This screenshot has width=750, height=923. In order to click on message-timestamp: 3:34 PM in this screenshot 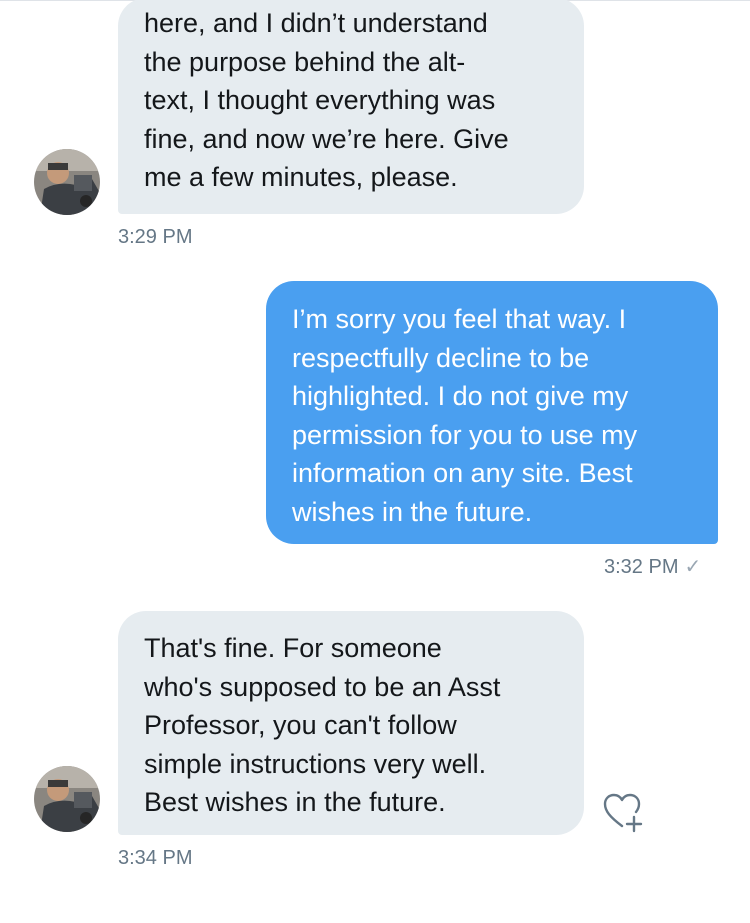, I will do `click(155, 858)`.